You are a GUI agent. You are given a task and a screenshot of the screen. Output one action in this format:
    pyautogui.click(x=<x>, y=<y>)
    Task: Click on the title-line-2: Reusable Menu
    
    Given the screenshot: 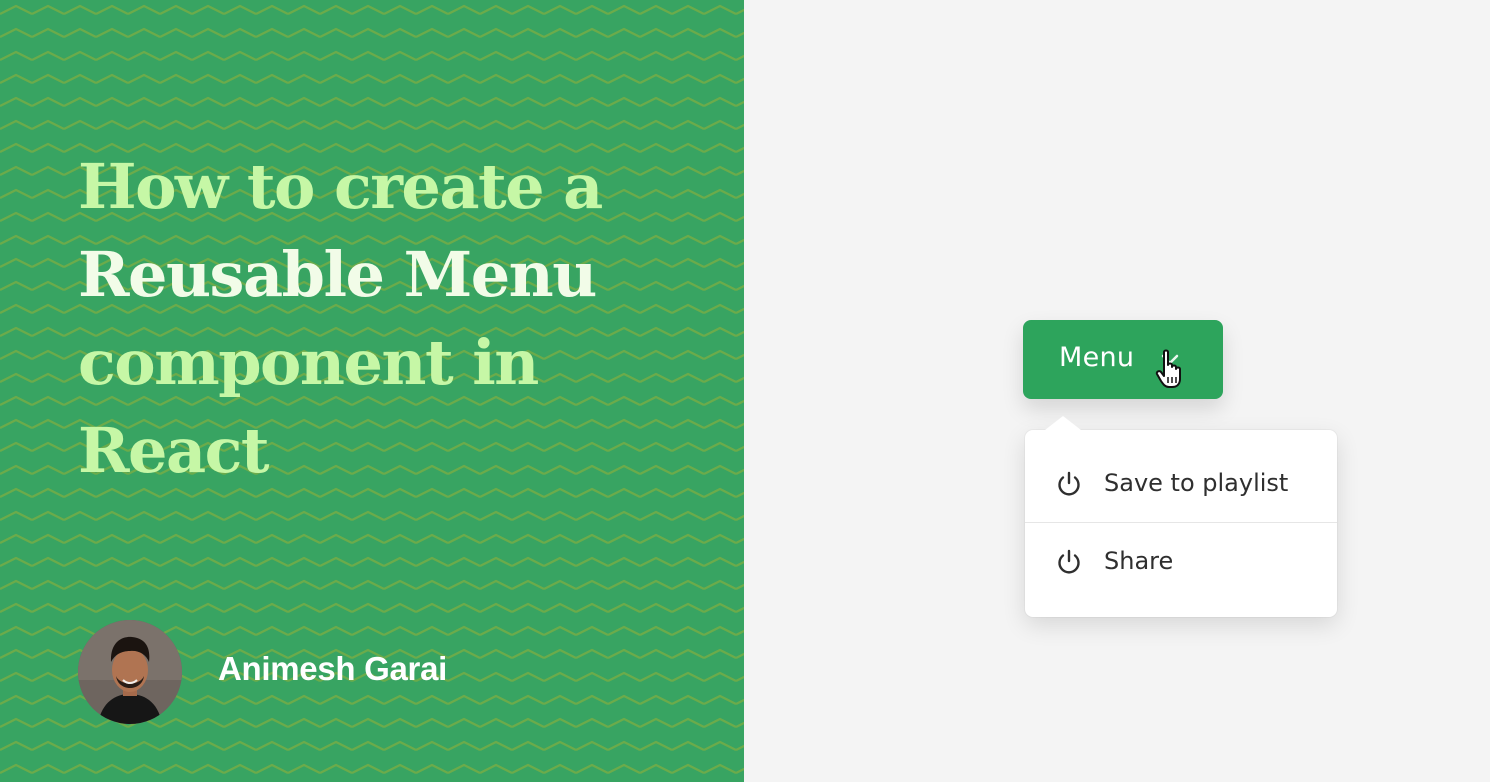 What is the action you would take?
    pyautogui.click(x=337, y=274)
    